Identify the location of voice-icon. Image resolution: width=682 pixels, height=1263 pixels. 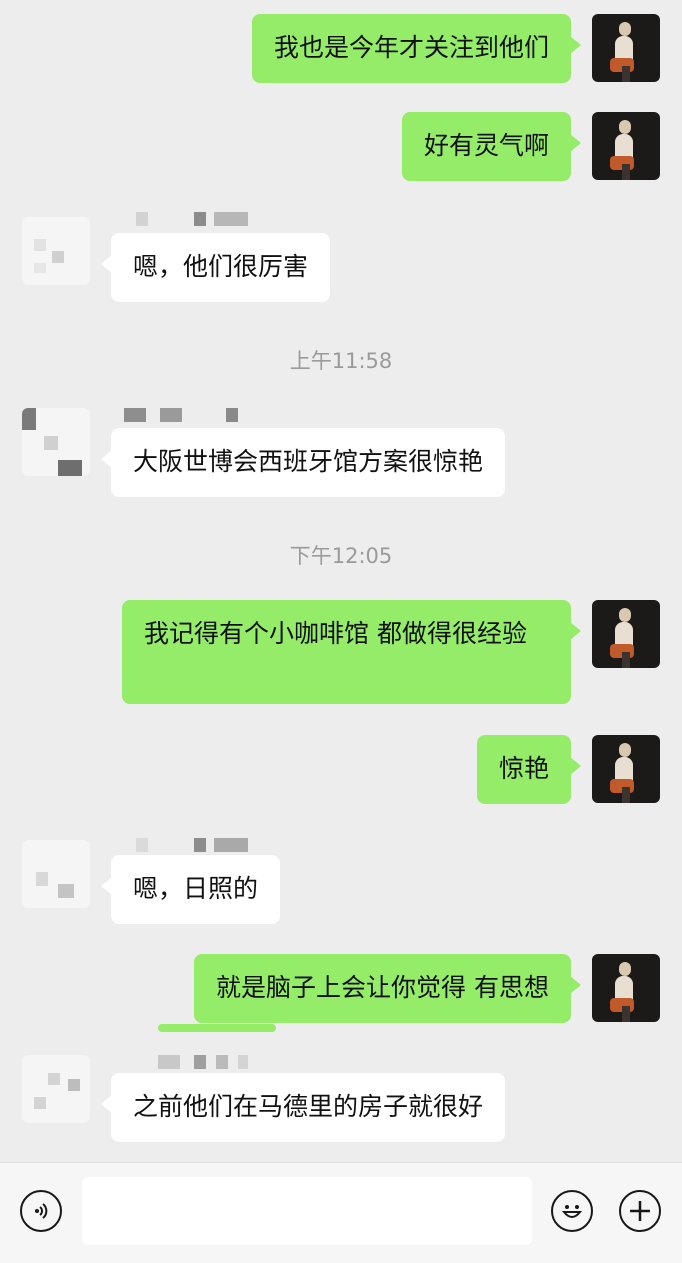
(41, 1211).